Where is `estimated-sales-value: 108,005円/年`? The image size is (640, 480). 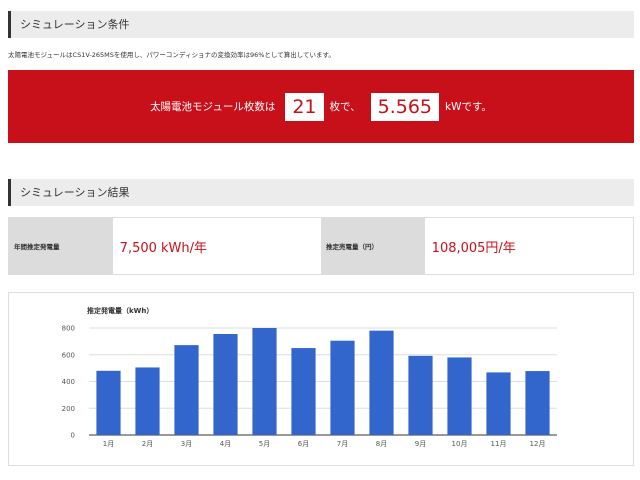 estimated-sales-value: 108,005円/年 is located at coordinates (473, 248).